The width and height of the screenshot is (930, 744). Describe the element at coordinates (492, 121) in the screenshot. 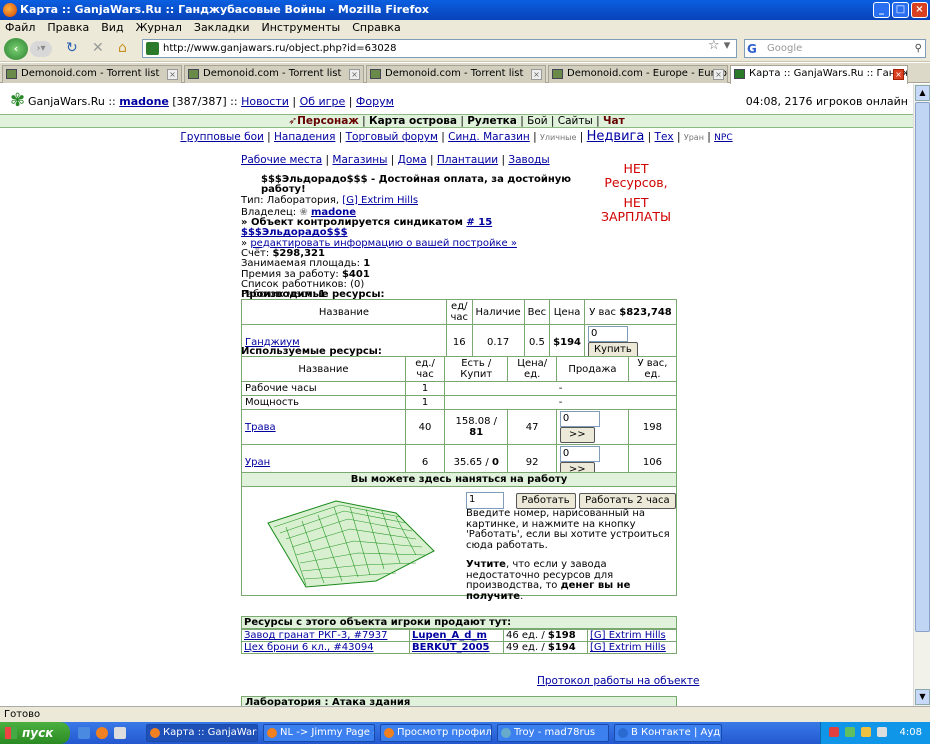

I see `menu-roulette: Рулетка` at that location.